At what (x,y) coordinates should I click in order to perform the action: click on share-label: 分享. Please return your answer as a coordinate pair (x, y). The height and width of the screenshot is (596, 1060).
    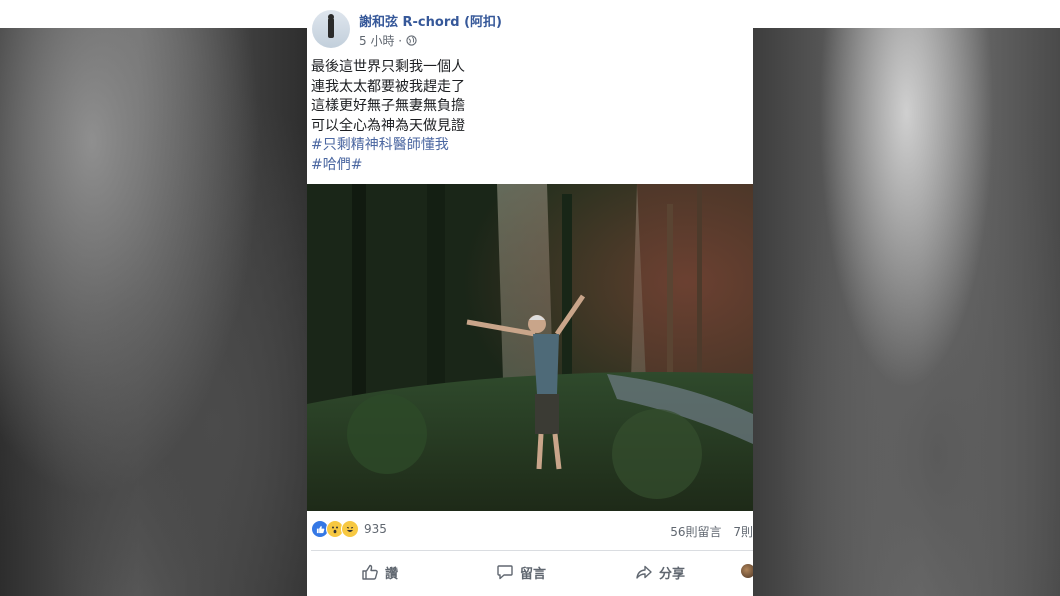
    Looking at the image, I should click on (672, 574).